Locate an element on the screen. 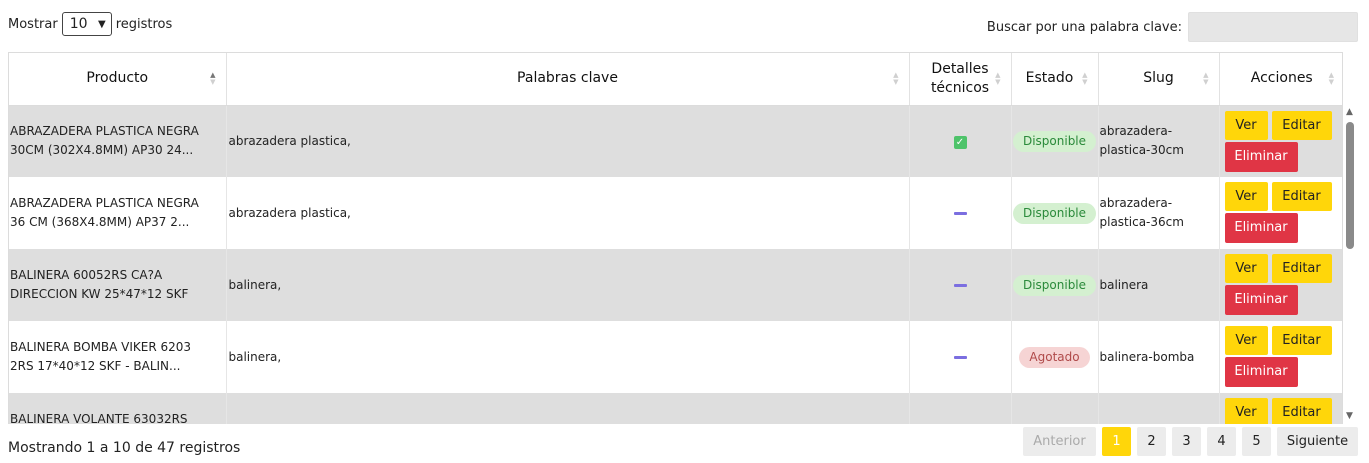  search-input is located at coordinates (1273, 27).